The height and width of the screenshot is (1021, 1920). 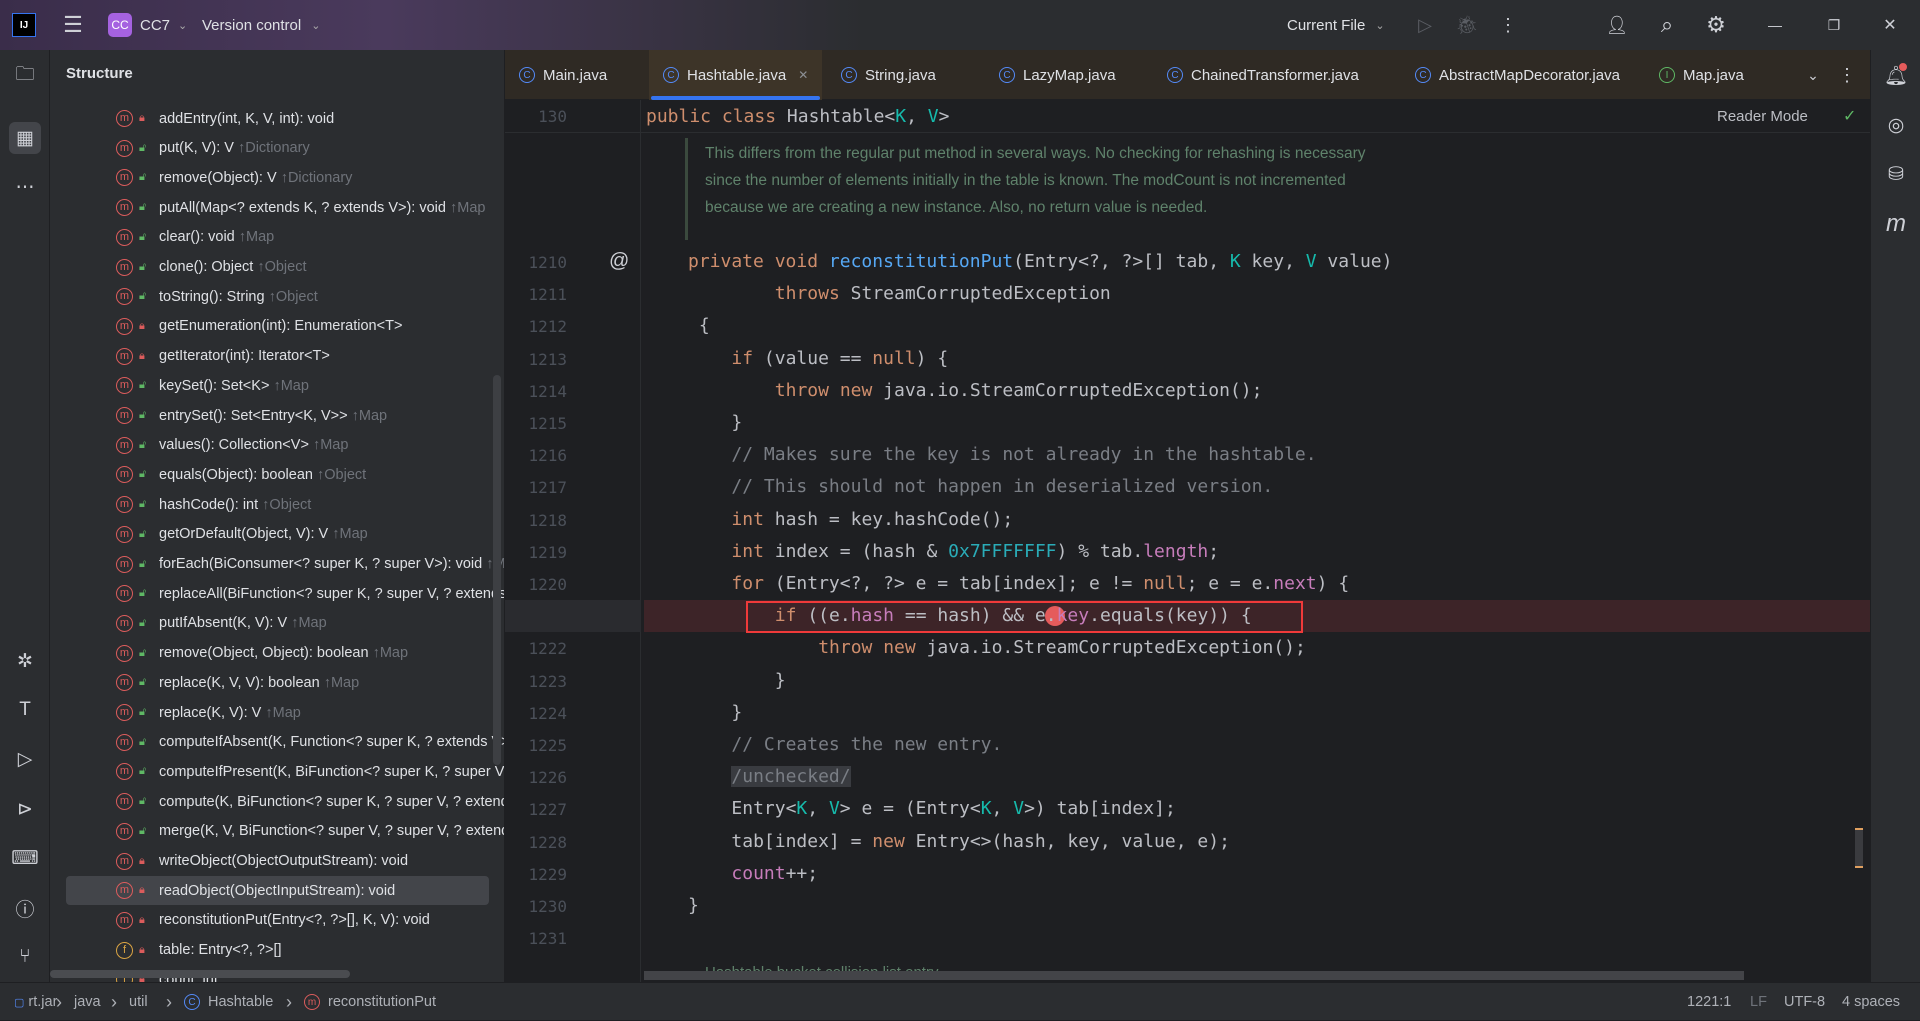 What do you see at coordinates (1896, 224) in the screenshot?
I see `maven-icon: m` at bounding box center [1896, 224].